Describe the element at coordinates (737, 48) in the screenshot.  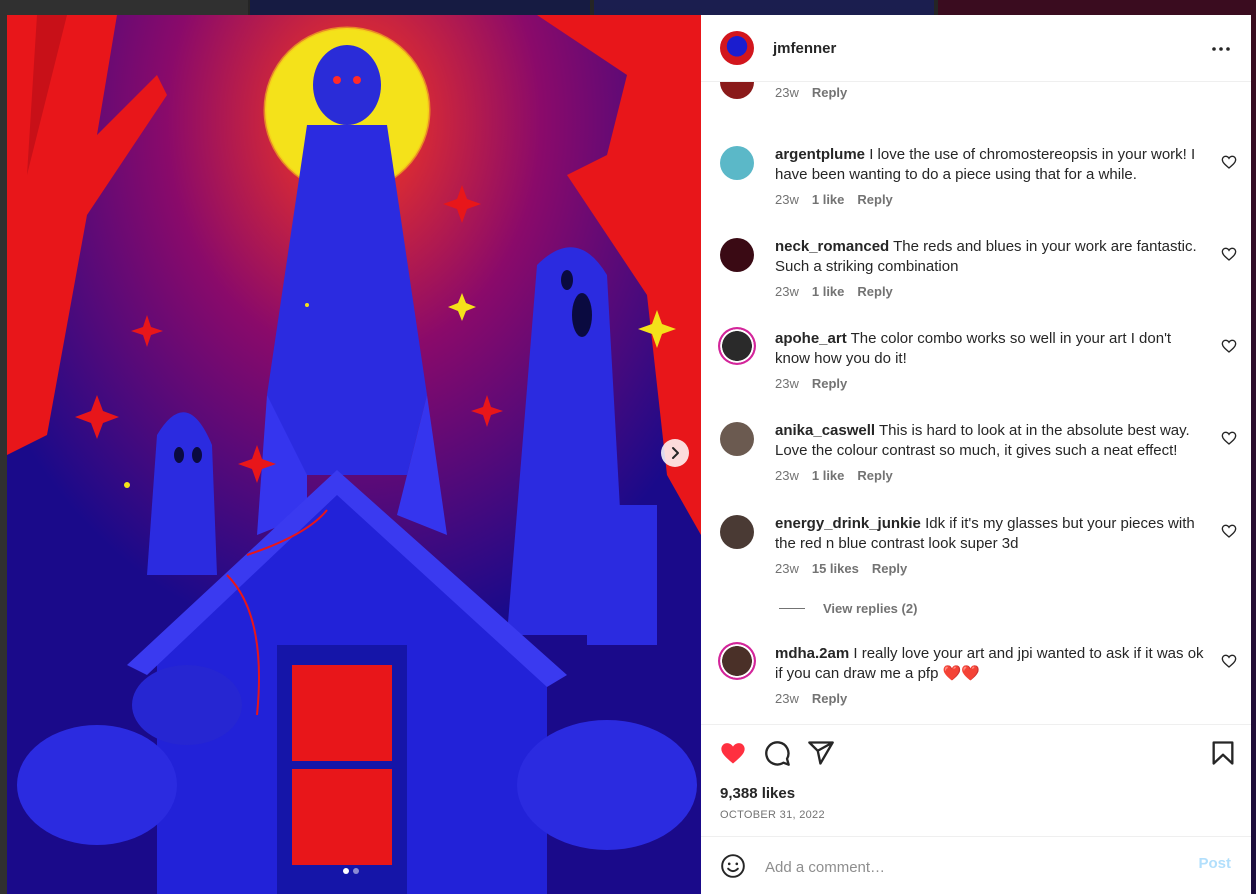
I see `author-avatar` at that location.